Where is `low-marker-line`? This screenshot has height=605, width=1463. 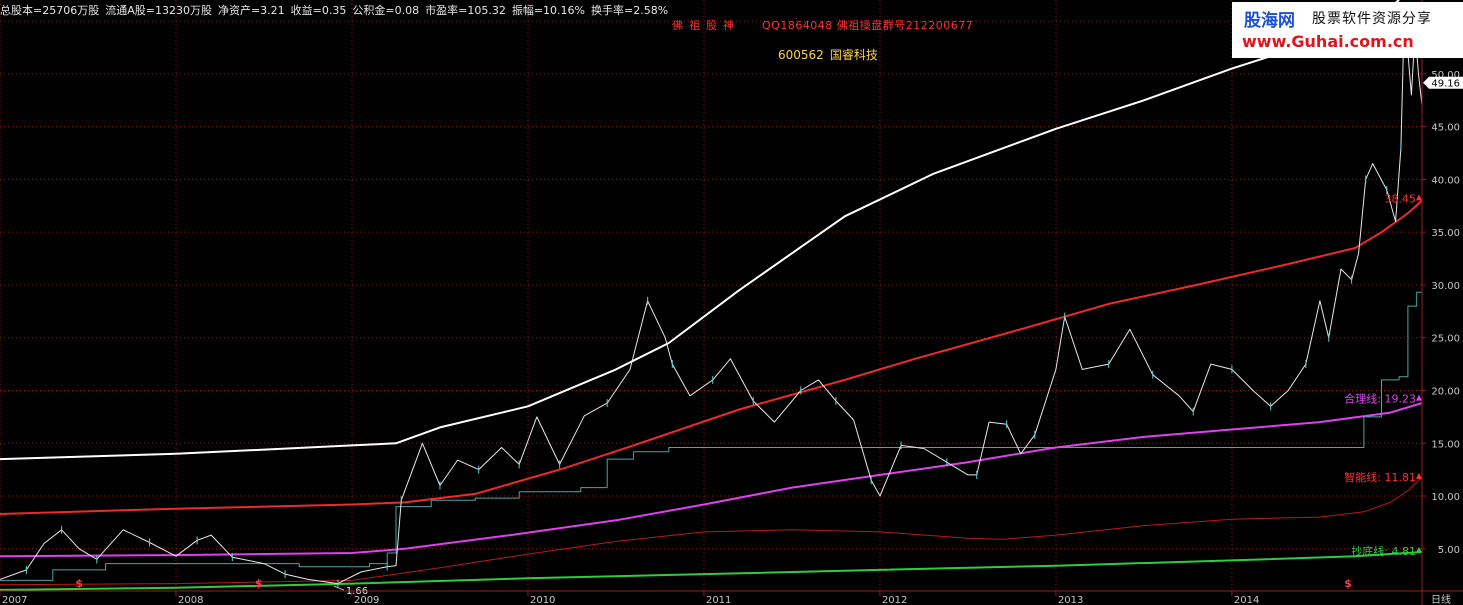
low-marker-line is located at coordinates (339, 588).